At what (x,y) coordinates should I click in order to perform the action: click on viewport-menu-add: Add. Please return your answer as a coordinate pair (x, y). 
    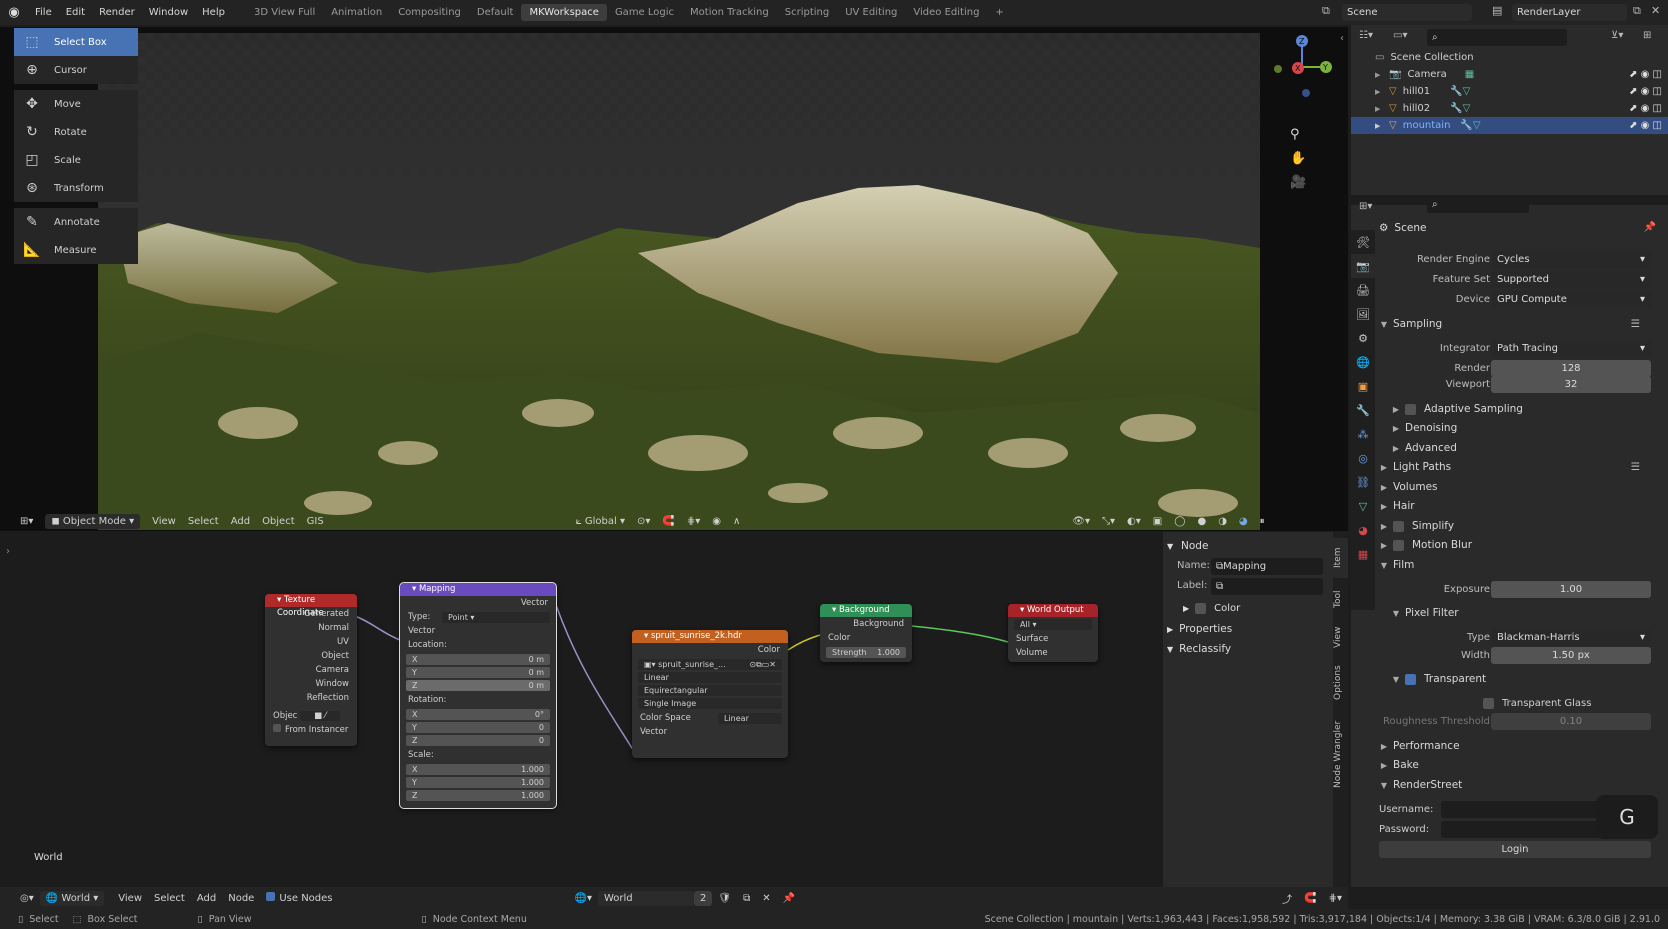
    Looking at the image, I should click on (240, 521).